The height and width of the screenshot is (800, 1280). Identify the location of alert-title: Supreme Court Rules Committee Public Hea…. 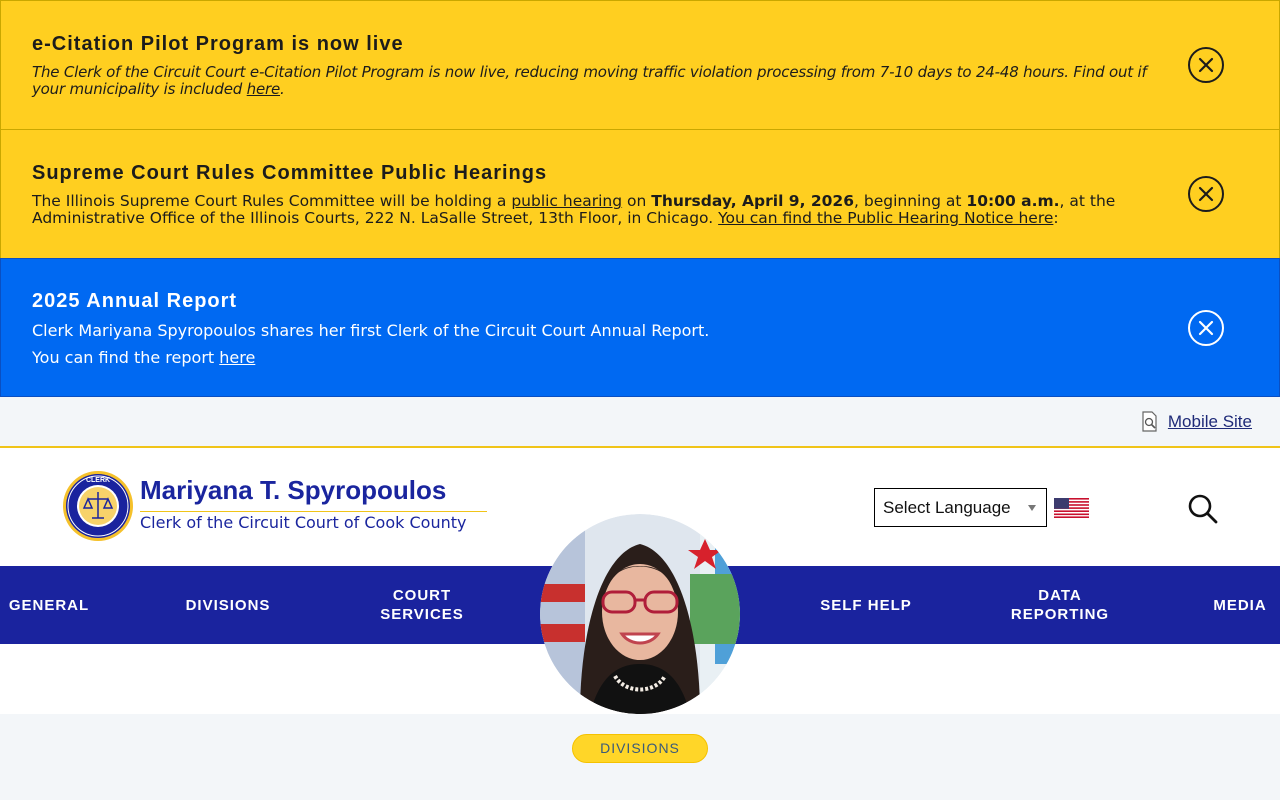
(290, 173).